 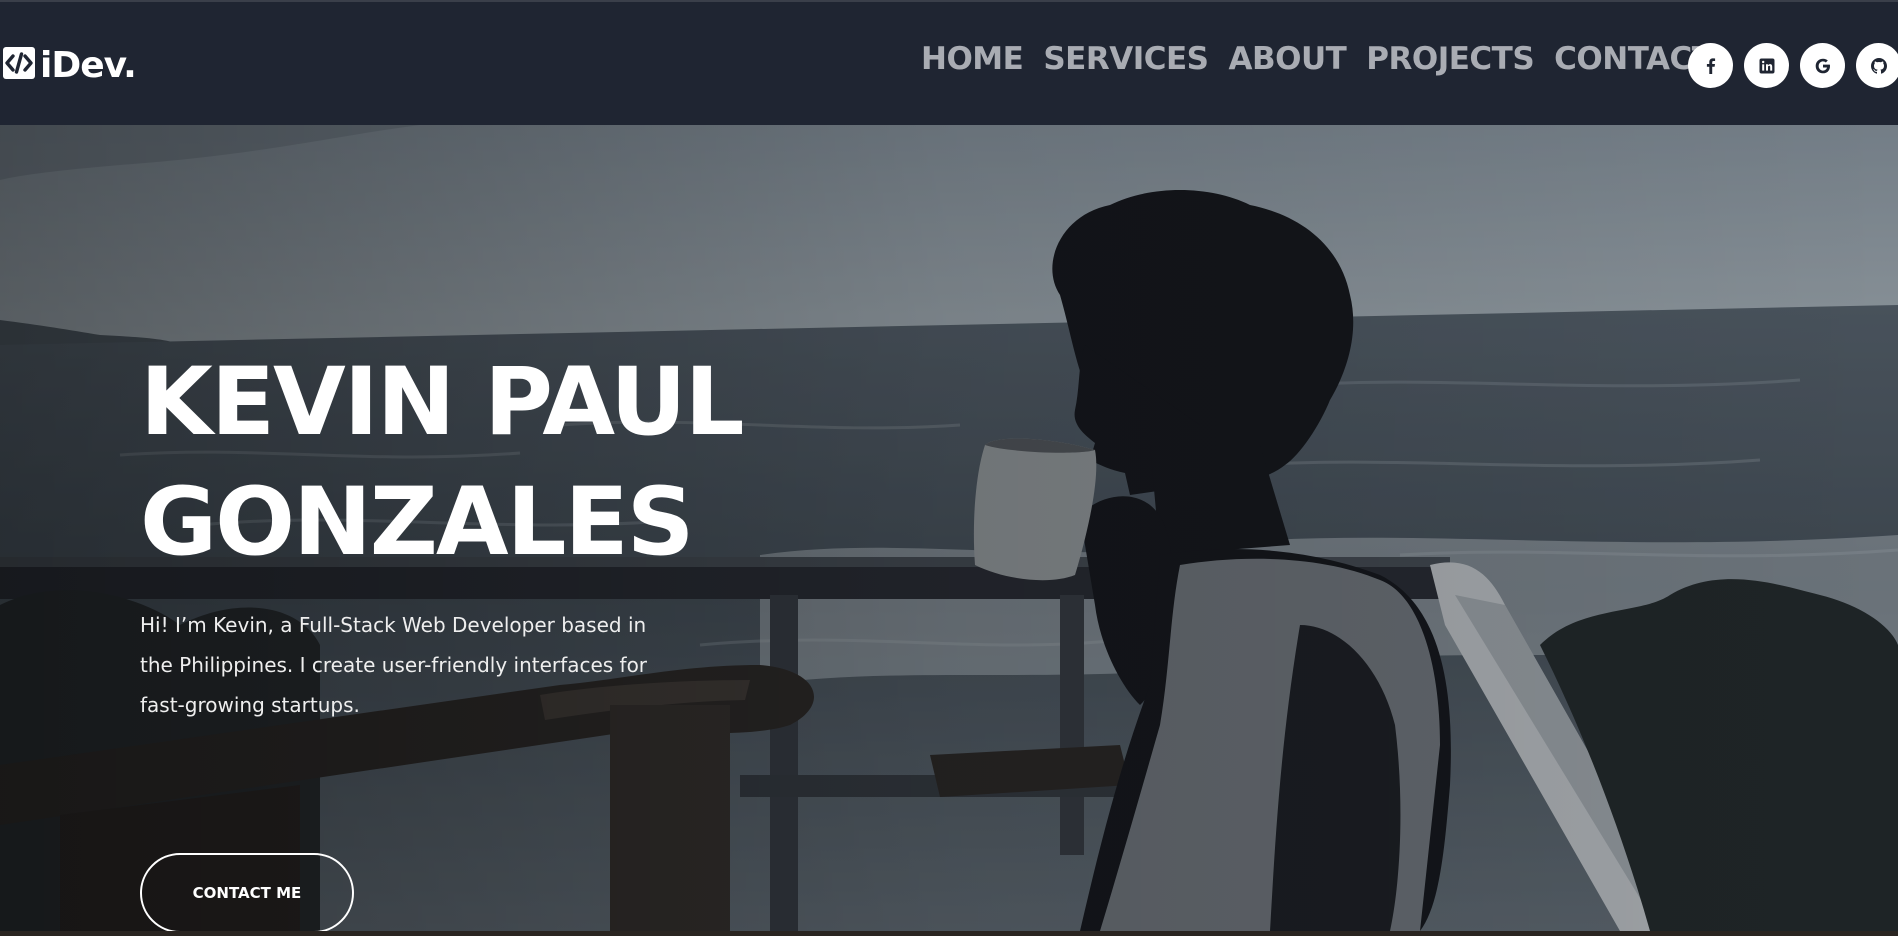 What do you see at coordinates (1126, 59) in the screenshot?
I see `nav-services: SERVICES` at bounding box center [1126, 59].